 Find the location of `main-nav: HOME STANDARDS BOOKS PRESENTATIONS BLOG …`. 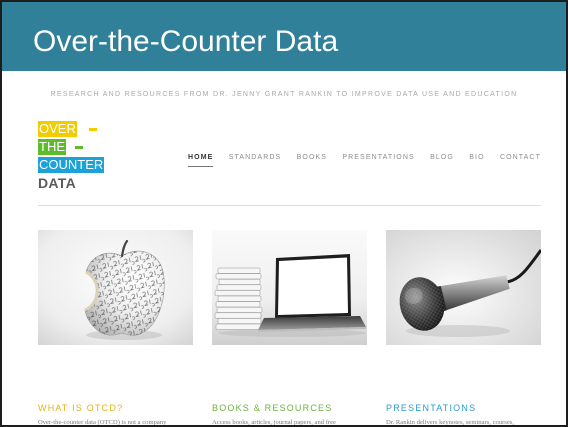

main-nav: HOME STANDARDS BOOKS PRESENTATIONS BLOG … is located at coordinates (364, 160).